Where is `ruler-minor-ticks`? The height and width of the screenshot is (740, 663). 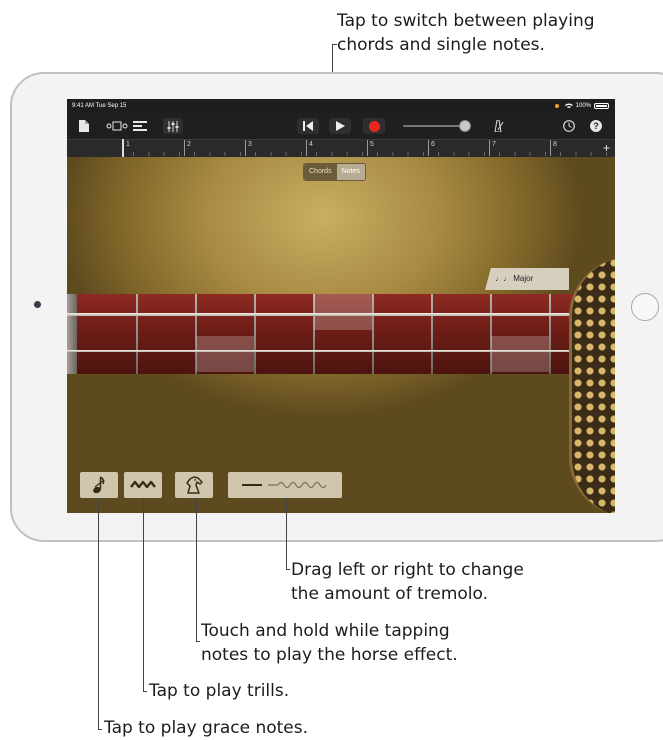 ruler-minor-ticks is located at coordinates (341, 149).